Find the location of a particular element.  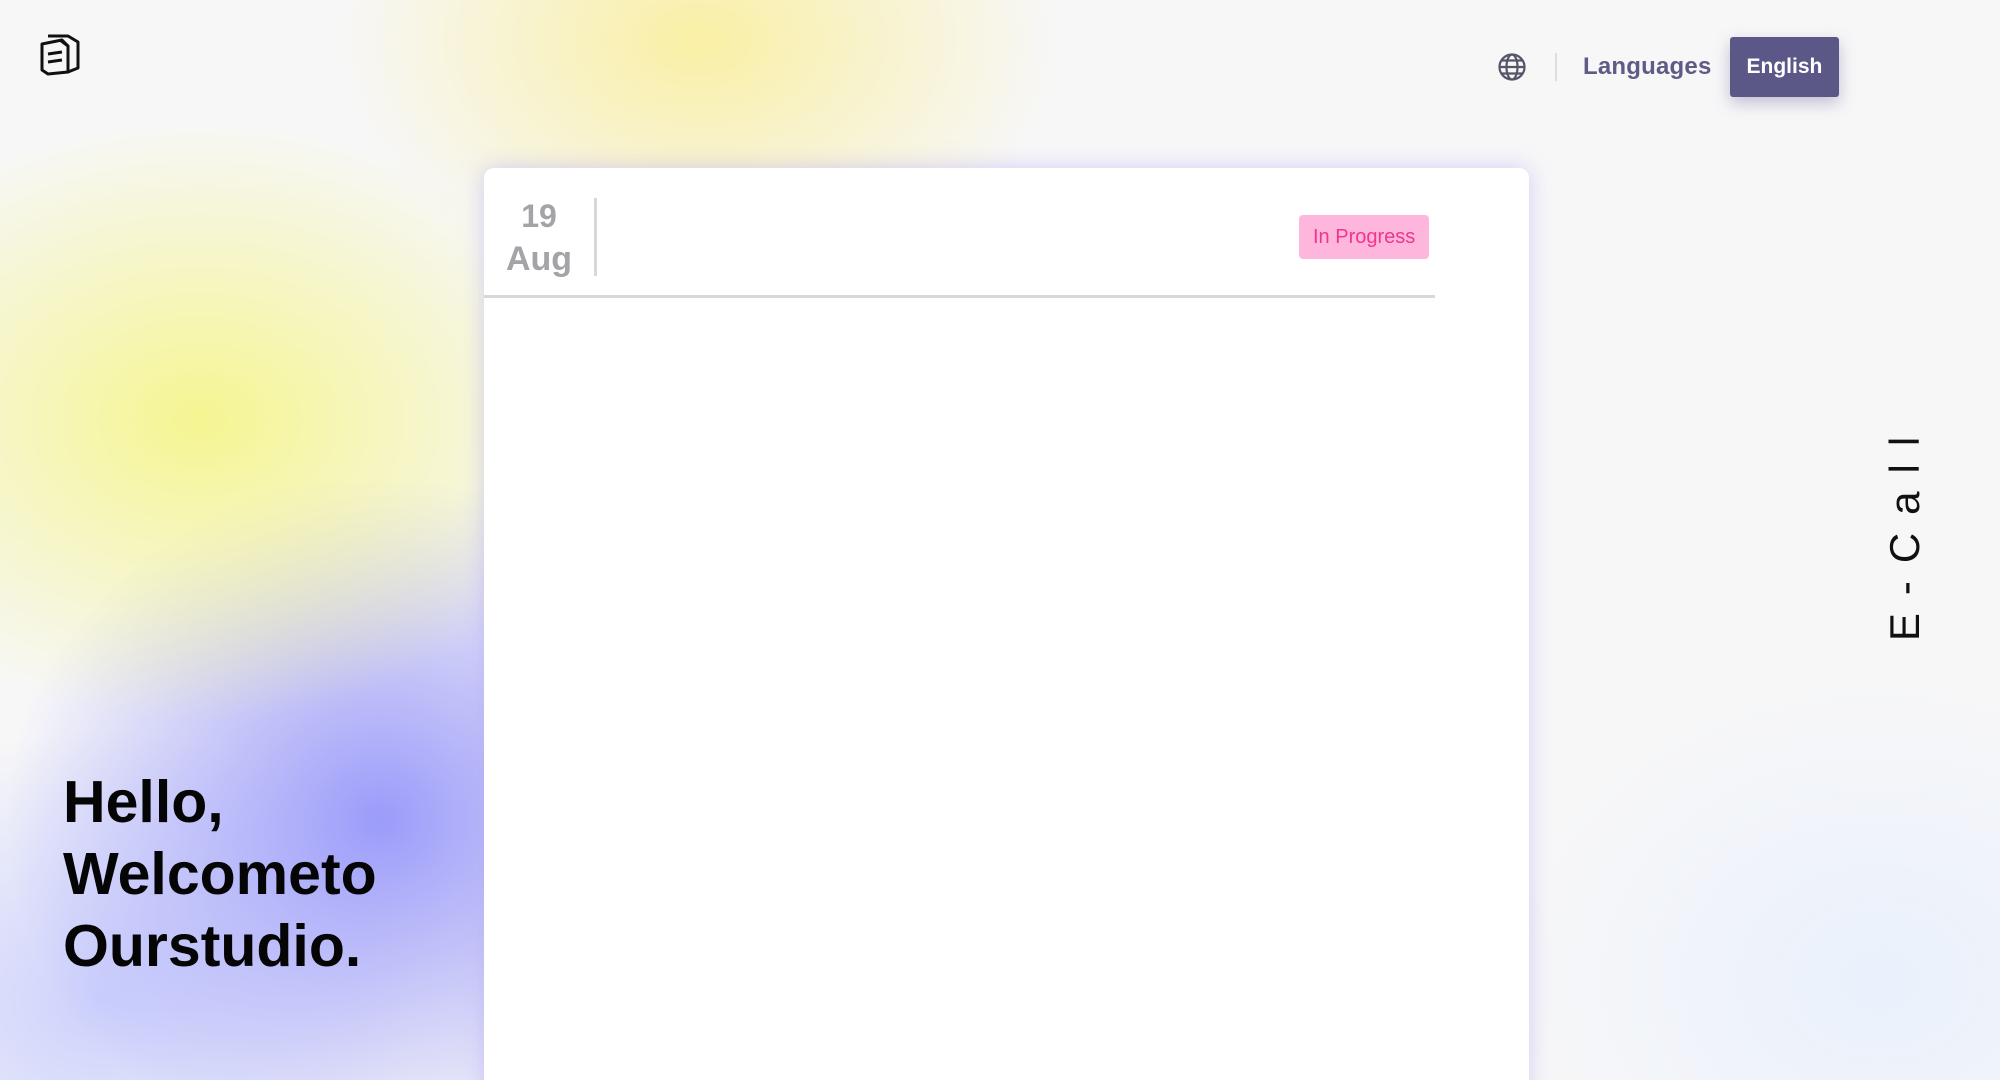

date-month: Aug is located at coordinates (539, 259).